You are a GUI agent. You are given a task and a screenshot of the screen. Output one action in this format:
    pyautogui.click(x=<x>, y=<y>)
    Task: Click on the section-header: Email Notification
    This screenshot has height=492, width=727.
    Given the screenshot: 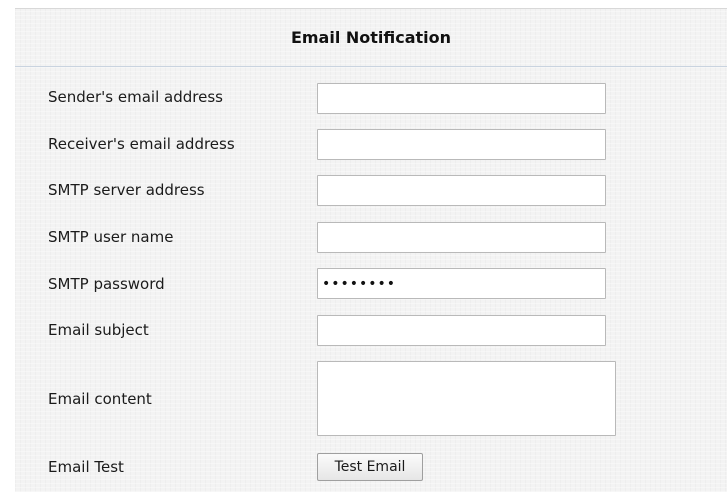 What is the action you would take?
    pyautogui.click(x=371, y=38)
    